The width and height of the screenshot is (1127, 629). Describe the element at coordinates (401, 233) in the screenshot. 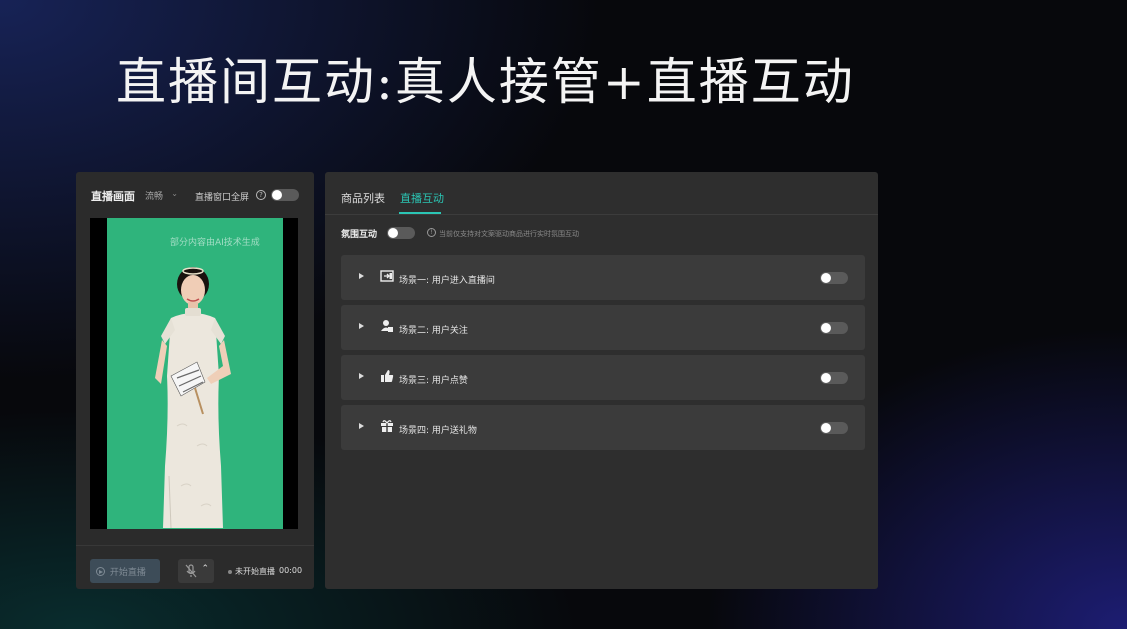

I see `atmosphere-interaction-toggle` at that location.